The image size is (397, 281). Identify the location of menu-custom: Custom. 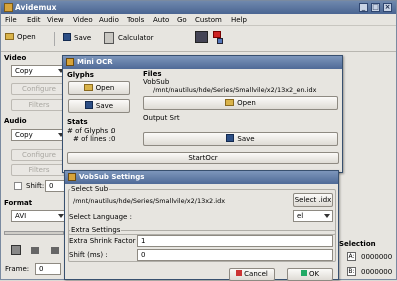
(208, 20).